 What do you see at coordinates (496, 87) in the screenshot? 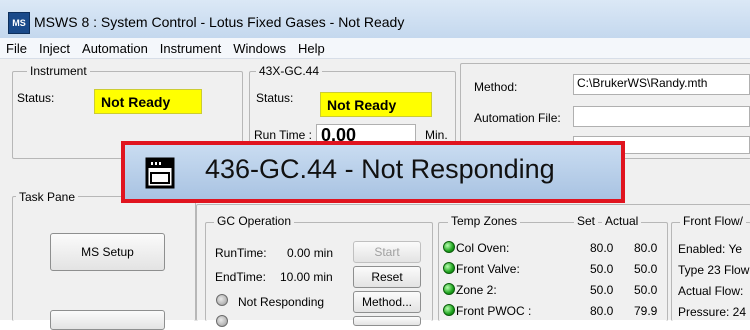
I see `method-label: Method:` at bounding box center [496, 87].